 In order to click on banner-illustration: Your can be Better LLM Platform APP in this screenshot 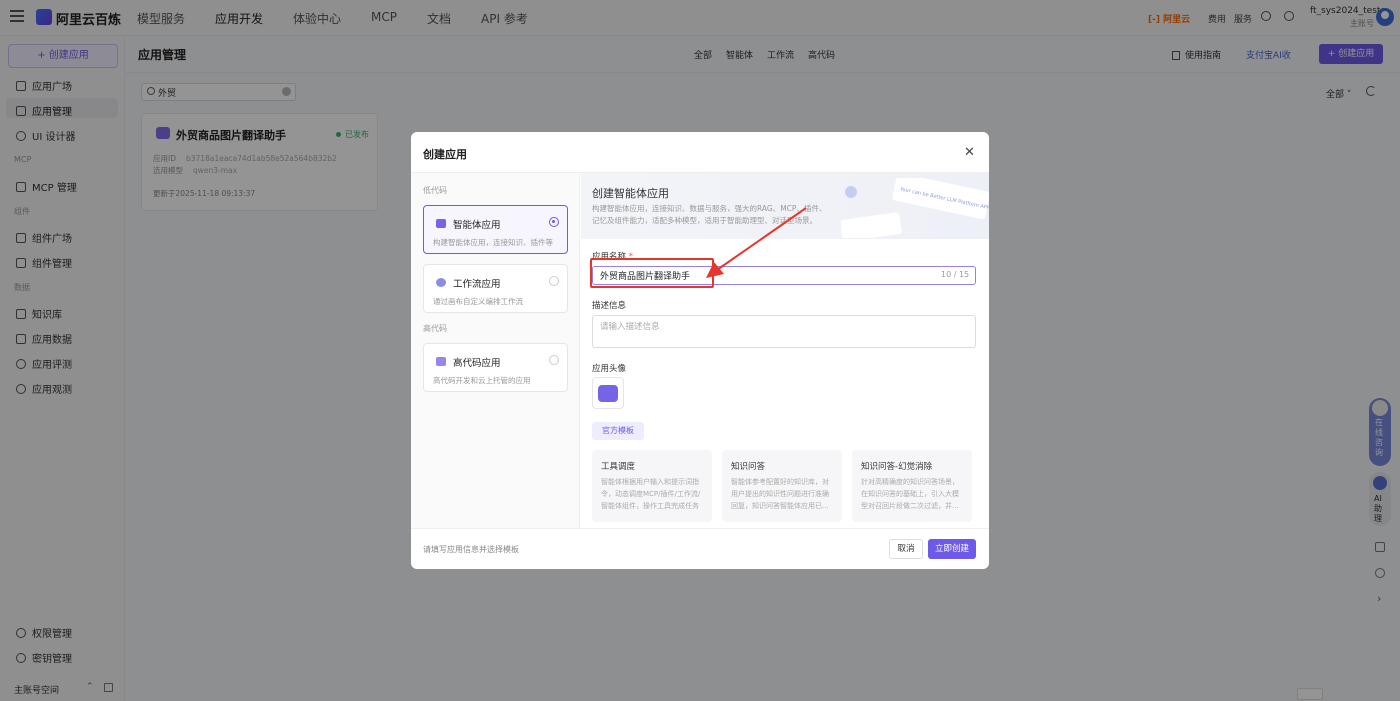, I will do `click(915, 208)`.